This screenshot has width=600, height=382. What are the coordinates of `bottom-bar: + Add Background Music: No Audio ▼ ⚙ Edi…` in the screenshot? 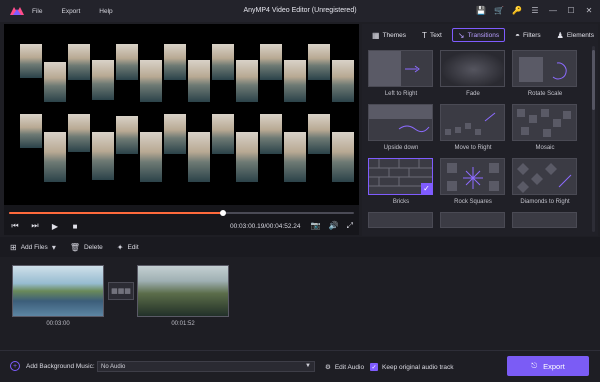 It's located at (300, 366).